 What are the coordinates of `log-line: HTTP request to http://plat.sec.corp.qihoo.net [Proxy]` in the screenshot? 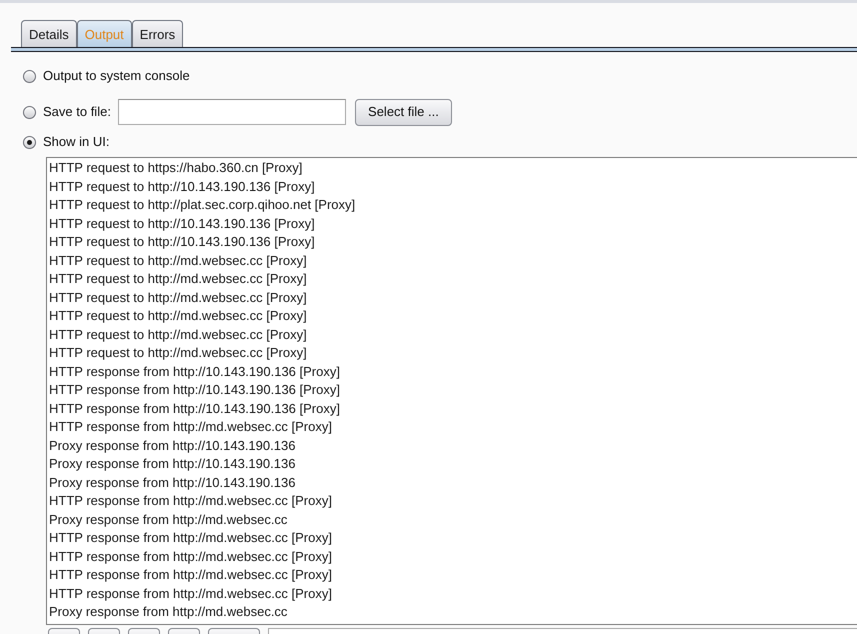 It's located at (202, 205).